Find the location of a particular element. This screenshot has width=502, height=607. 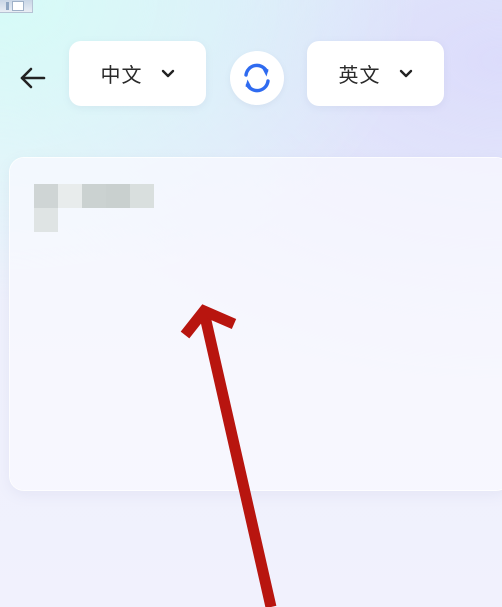

thumbnail-mark is located at coordinates (7, 6).